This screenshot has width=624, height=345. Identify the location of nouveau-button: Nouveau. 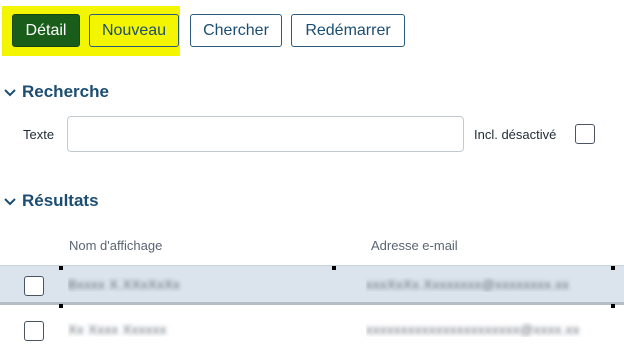
(134, 30).